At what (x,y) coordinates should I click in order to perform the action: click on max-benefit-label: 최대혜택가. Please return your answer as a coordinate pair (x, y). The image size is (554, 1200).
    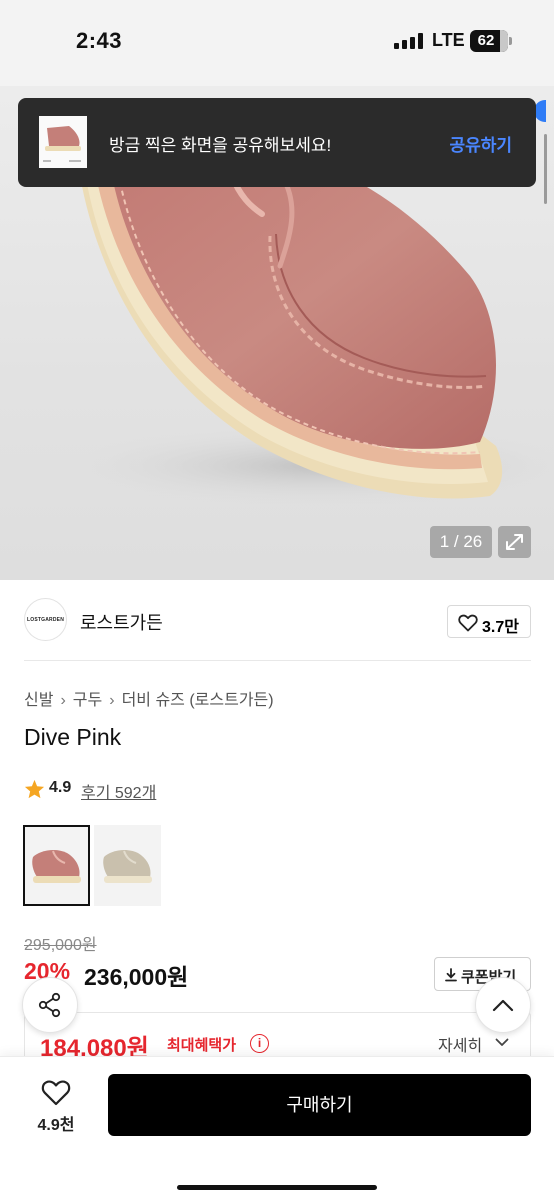
    Looking at the image, I should click on (202, 1045).